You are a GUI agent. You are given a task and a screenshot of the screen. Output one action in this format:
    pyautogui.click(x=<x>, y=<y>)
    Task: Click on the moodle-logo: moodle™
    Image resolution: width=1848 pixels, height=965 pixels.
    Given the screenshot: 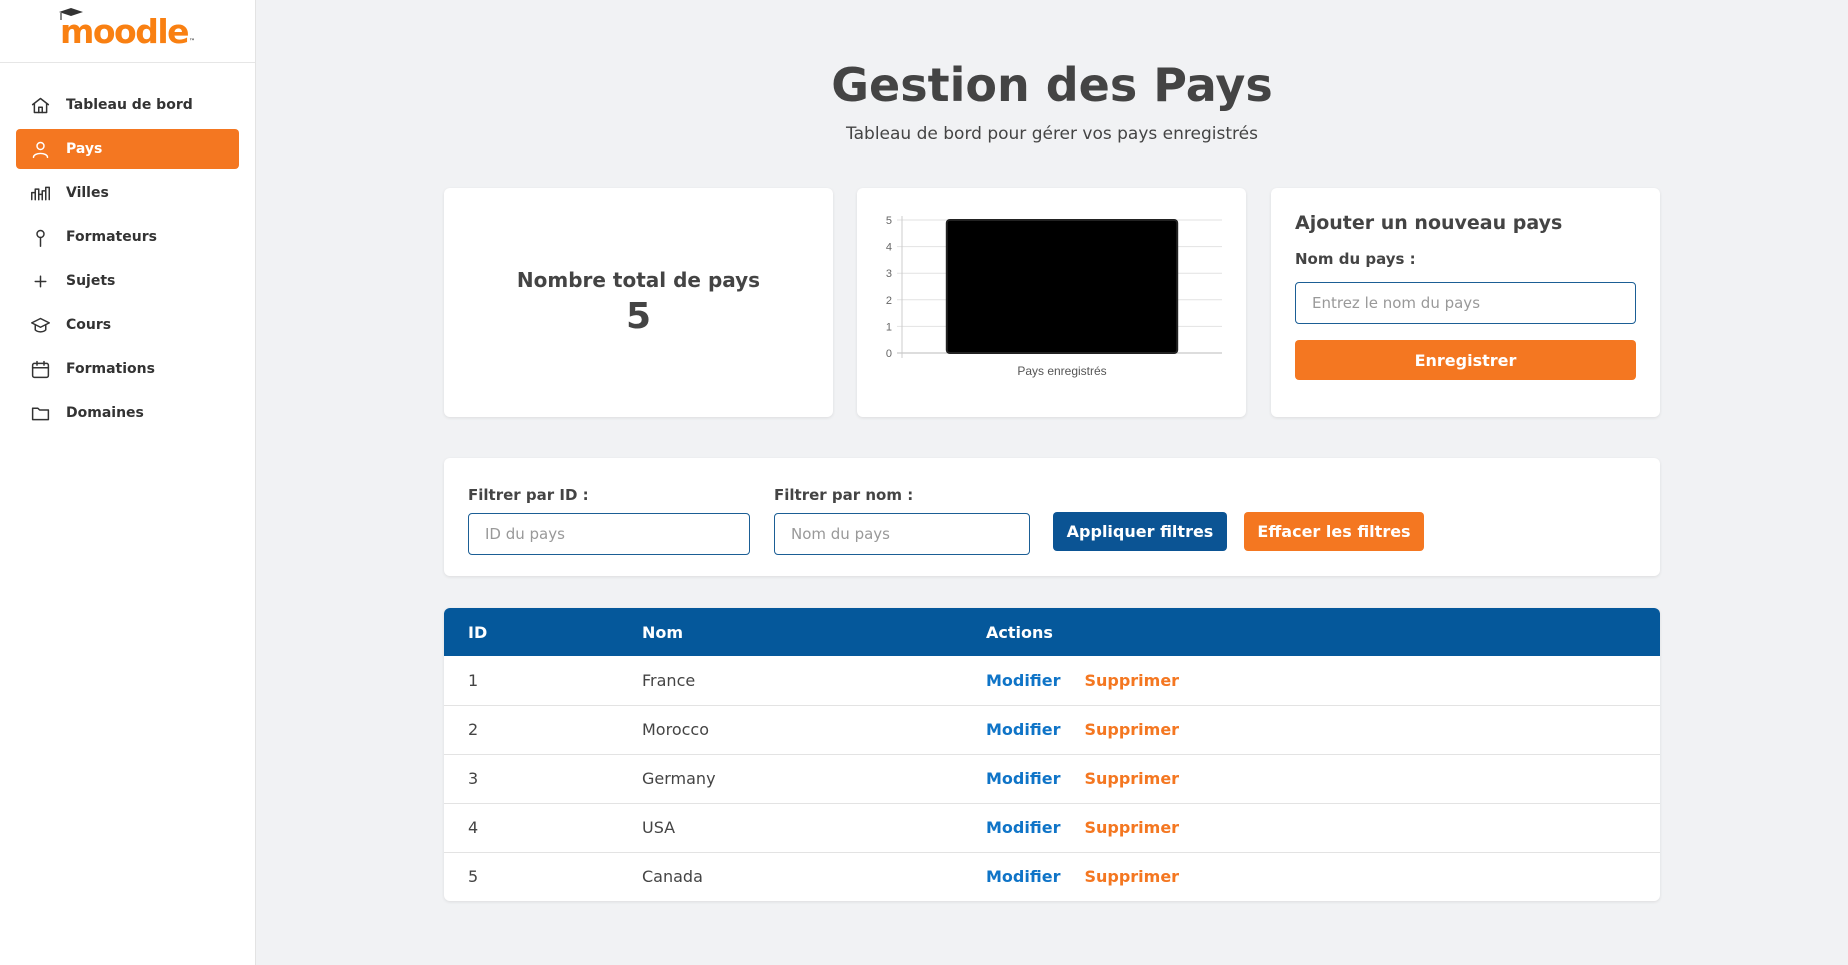 What is the action you would take?
    pyautogui.click(x=127, y=29)
    